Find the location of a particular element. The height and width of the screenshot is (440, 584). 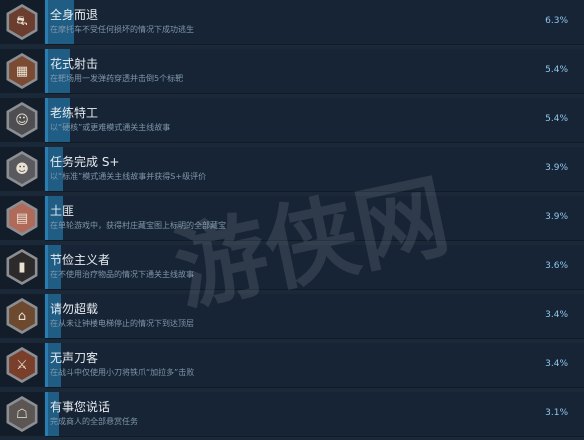

hex-frame: ▦ is located at coordinates (22, 71).